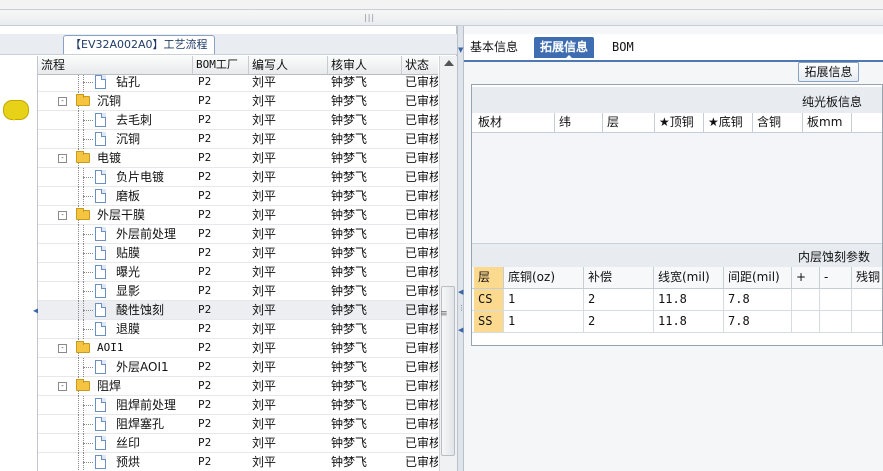 This screenshot has width=883, height=471. What do you see at coordinates (689, 277) in the screenshot?
I see `etch-col-line-width: 线宽(mil)` at bounding box center [689, 277].